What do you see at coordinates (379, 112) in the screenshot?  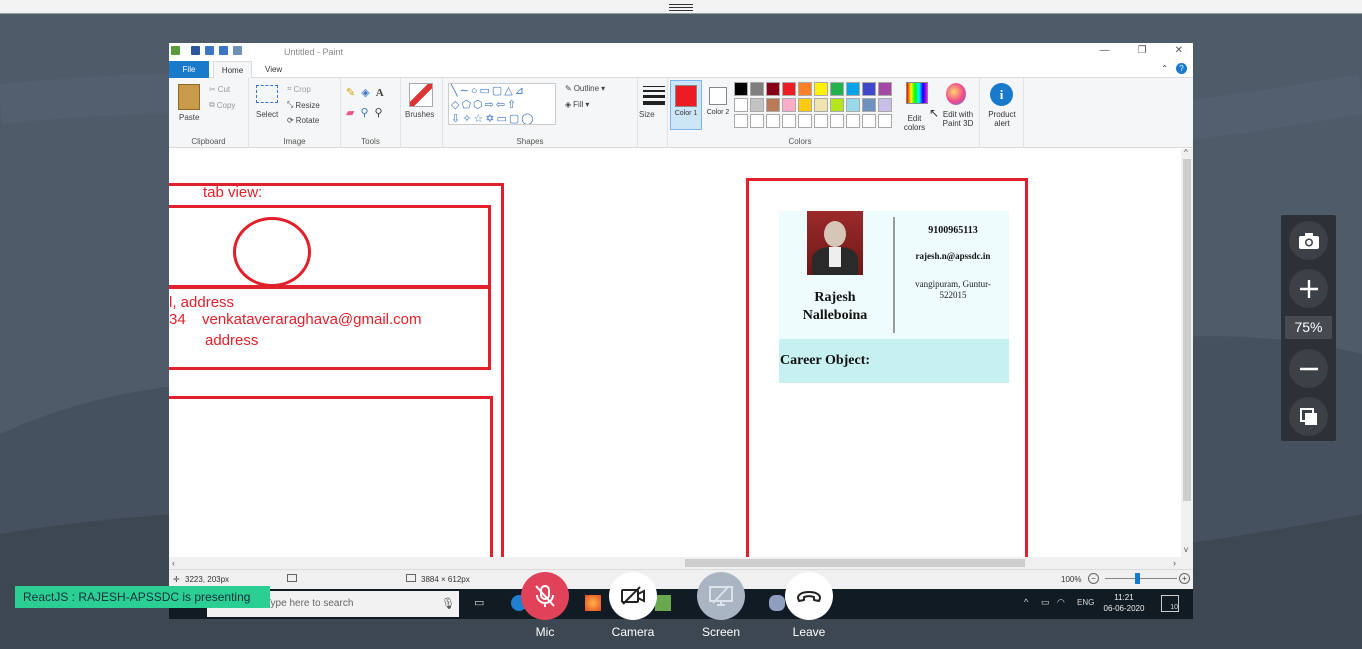 I see `magnifier-icon: ⚲` at bounding box center [379, 112].